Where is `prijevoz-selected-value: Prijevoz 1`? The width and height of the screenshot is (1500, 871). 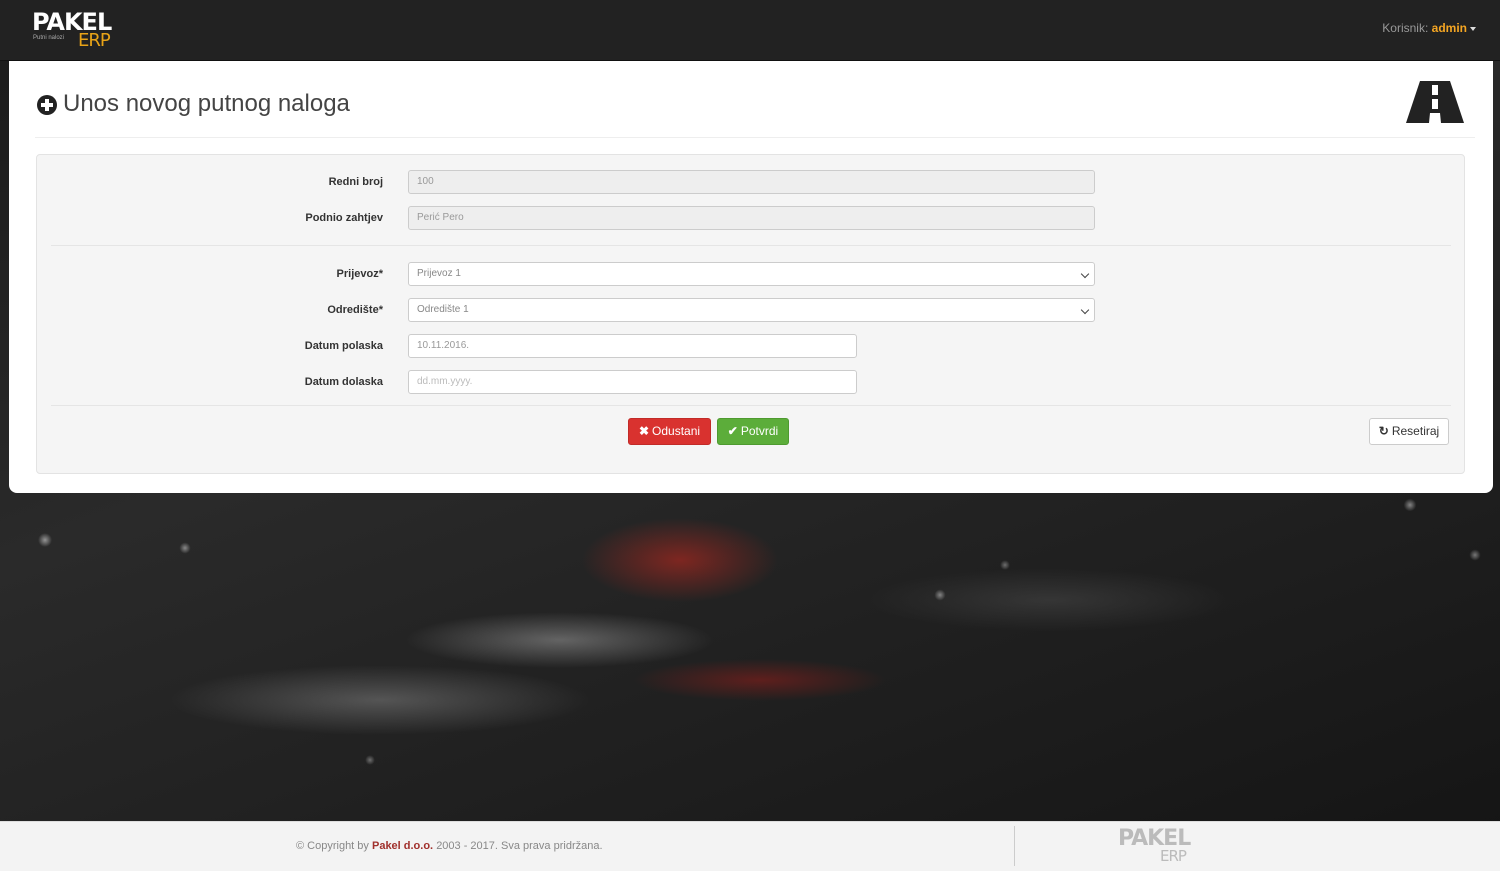 prijevoz-selected-value: Prijevoz 1 is located at coordinates (439, 273).